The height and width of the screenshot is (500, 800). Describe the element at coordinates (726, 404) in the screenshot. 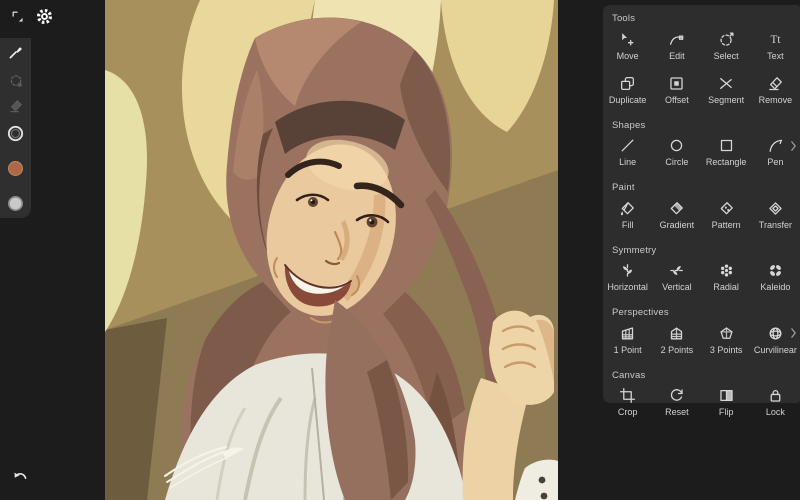

I see `panel-item-flip: Flip` at that location.